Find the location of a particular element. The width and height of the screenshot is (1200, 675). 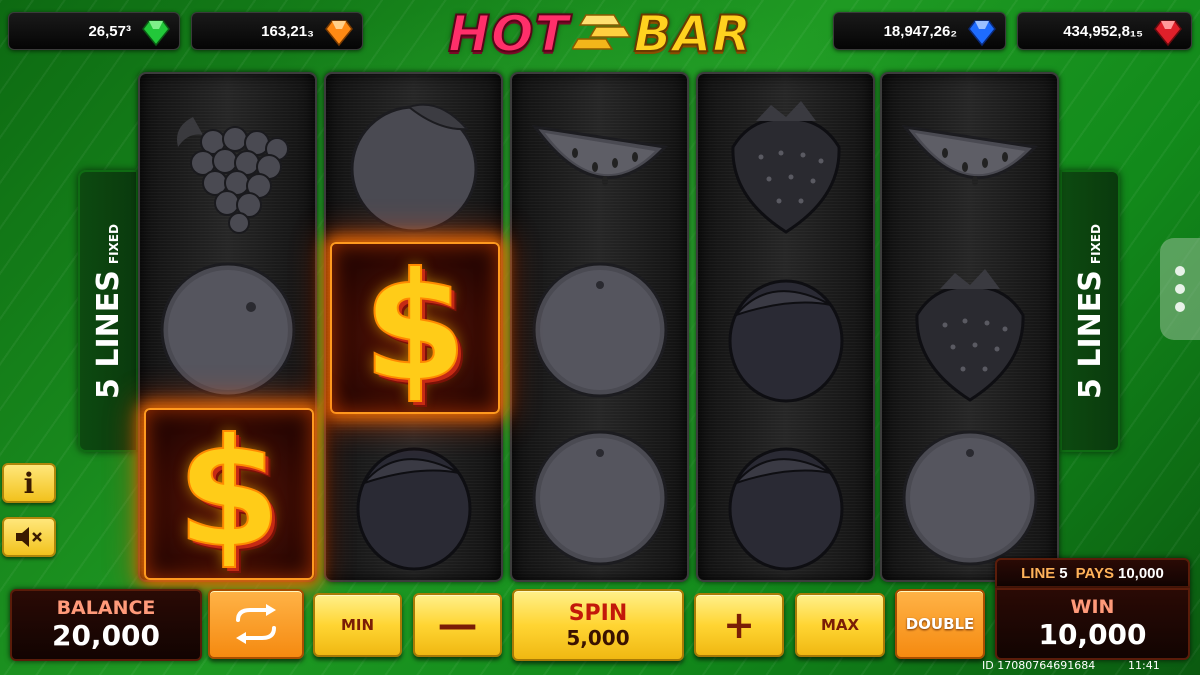

balance-label: BALANCE is located at coordinates (106, 608).